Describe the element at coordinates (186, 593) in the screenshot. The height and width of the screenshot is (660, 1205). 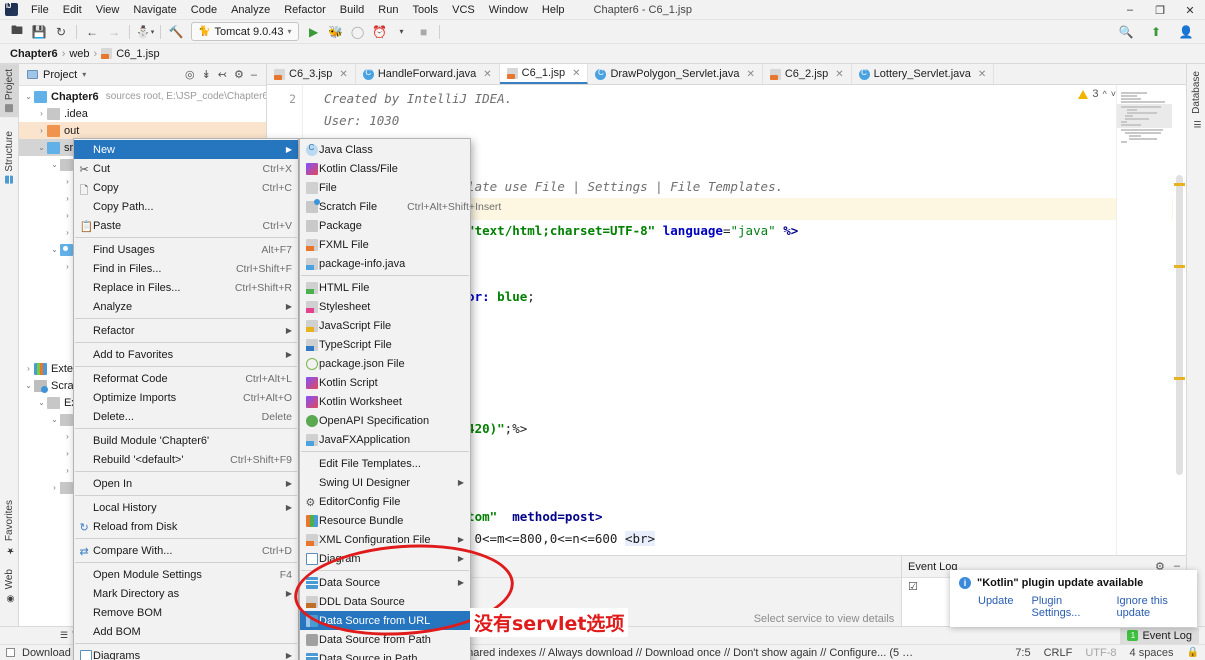
I see `menu-item-mark-directory-as: Mark Directory as ▶` at that location.